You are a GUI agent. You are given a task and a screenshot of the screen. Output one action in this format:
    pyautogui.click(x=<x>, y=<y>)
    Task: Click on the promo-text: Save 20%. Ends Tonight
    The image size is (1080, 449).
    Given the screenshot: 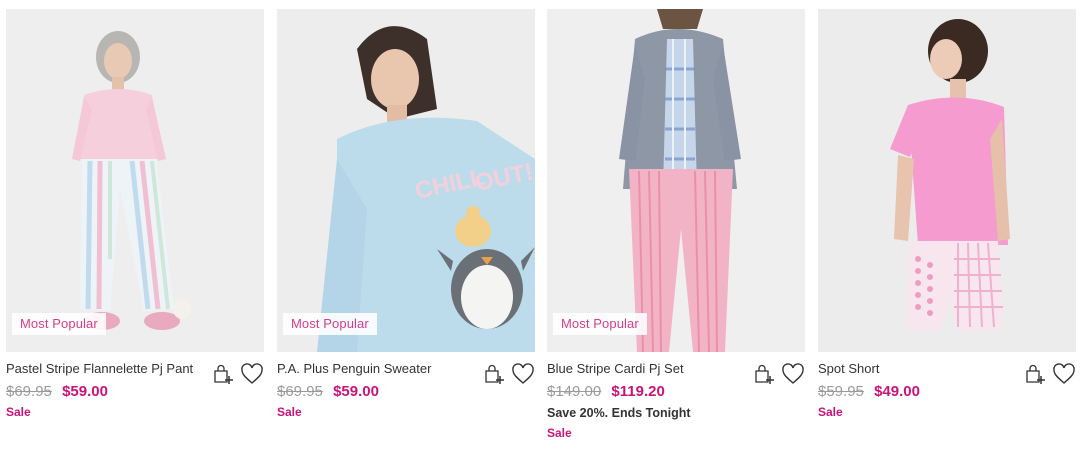 What is the action you would take?
    pyautogui.click(x=619, y=413)
    